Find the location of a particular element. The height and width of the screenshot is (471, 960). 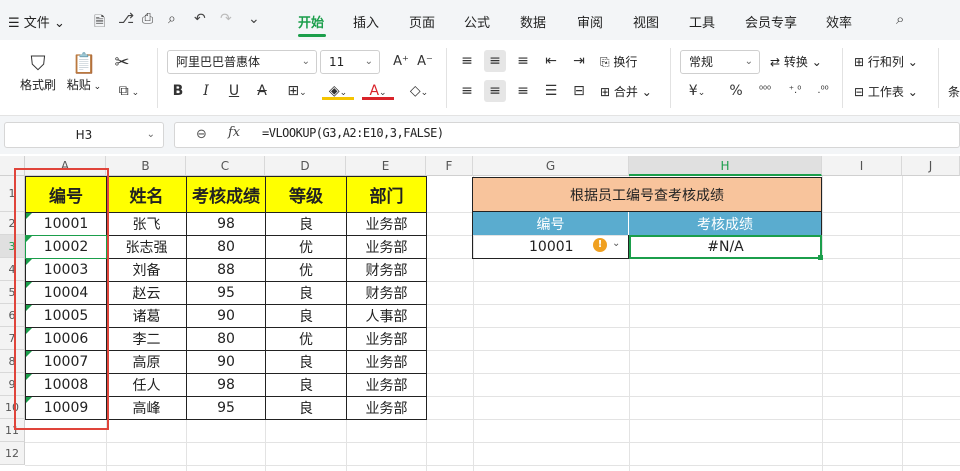

lookup-title: 根据员工编号查考核成绩 is located at coordinates (647, 194).